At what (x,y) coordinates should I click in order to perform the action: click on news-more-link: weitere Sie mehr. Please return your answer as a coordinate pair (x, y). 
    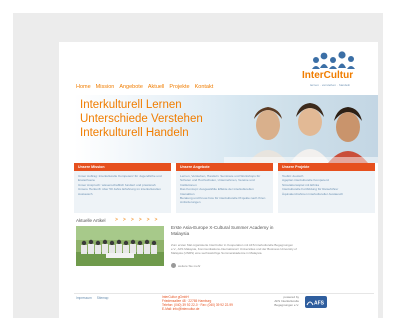
    Looking at the image, I should click on (186, 265).